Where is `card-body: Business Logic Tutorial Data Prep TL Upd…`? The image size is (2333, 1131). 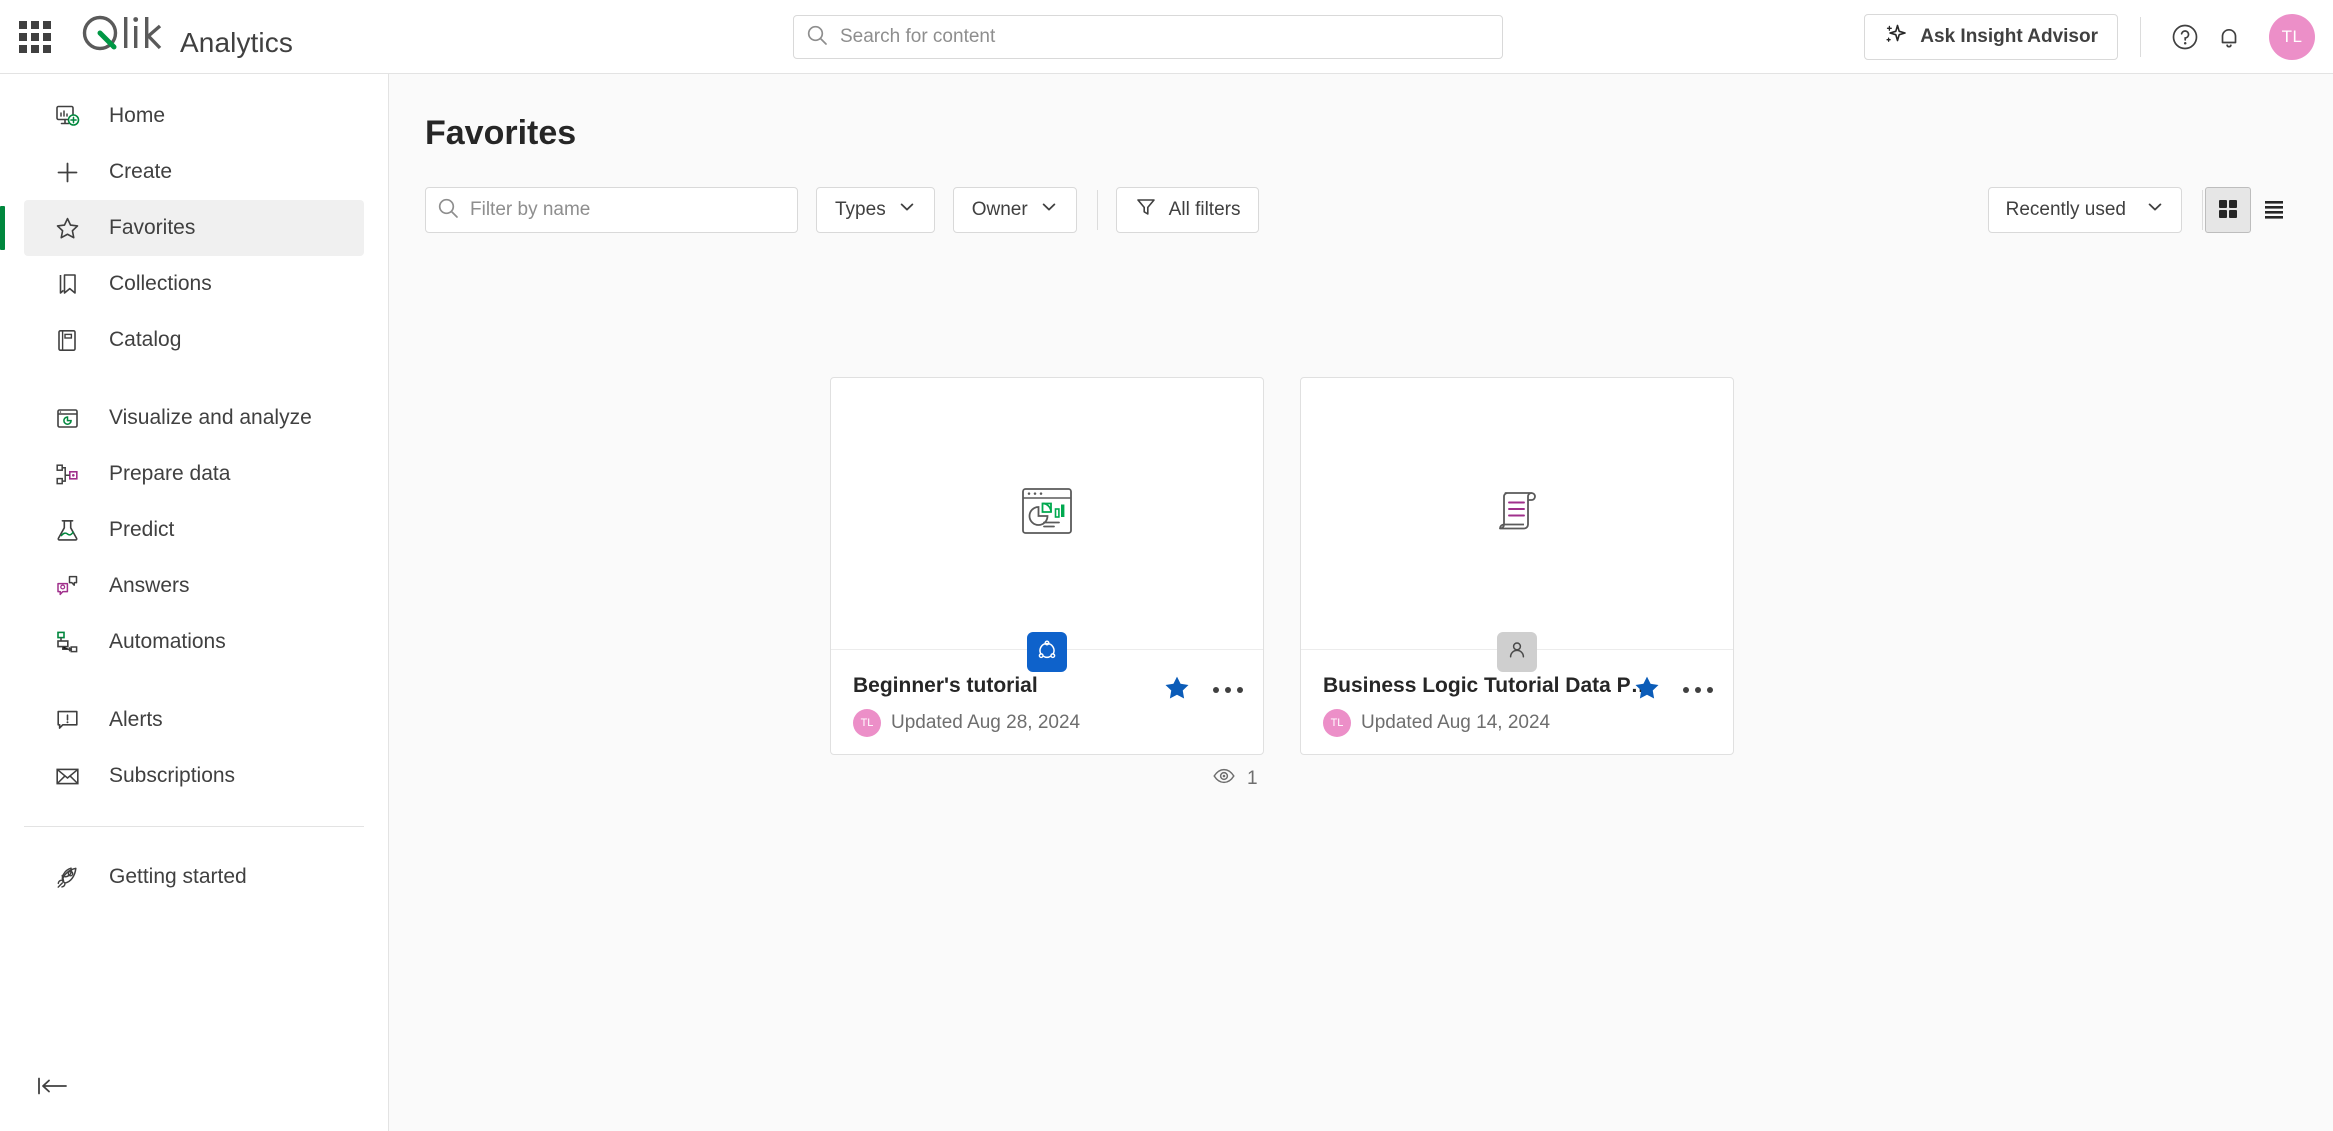
card-body: Business Logic Tutorial Data Prep TL Upd… is located at coordinates (1517, 693).